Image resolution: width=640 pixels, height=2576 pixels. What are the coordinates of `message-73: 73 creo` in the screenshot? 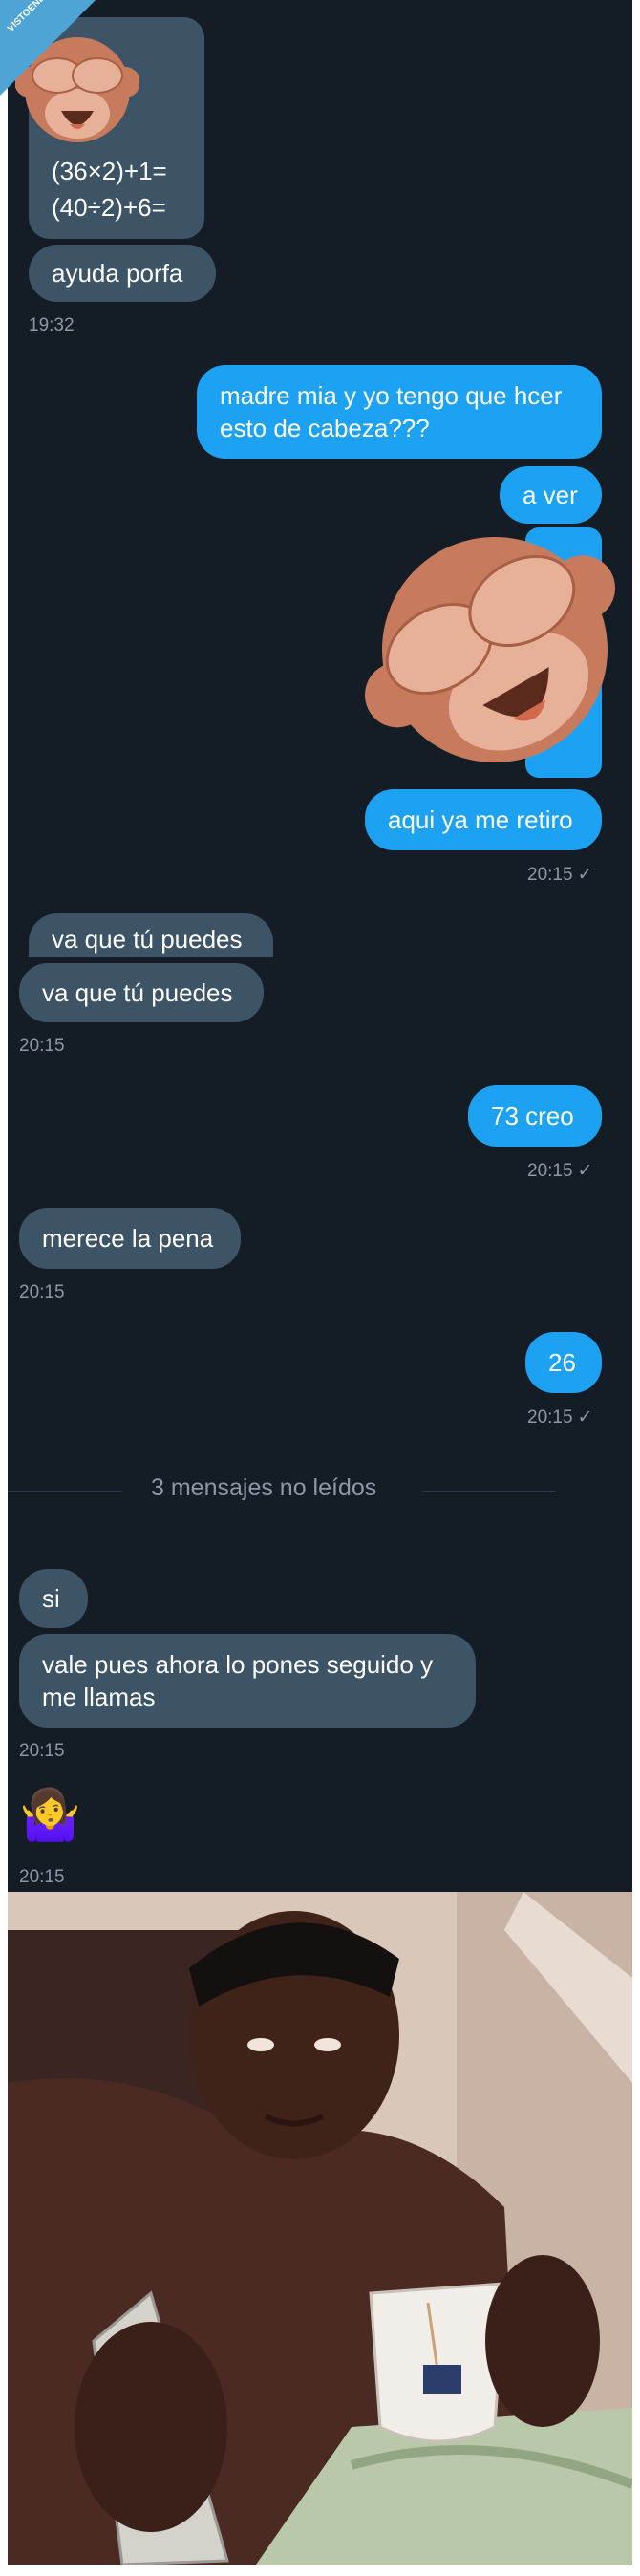 It's located at (535, 1116).